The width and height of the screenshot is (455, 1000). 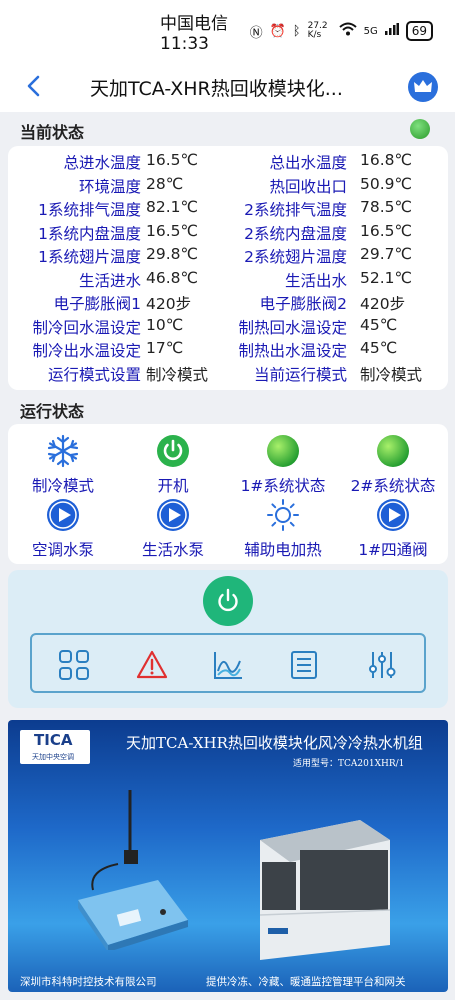 What do you see at coordinates (89, 233) in the screenshot?
I see `param-label: 1系统内盘温度` at bounding box center [89, 233].